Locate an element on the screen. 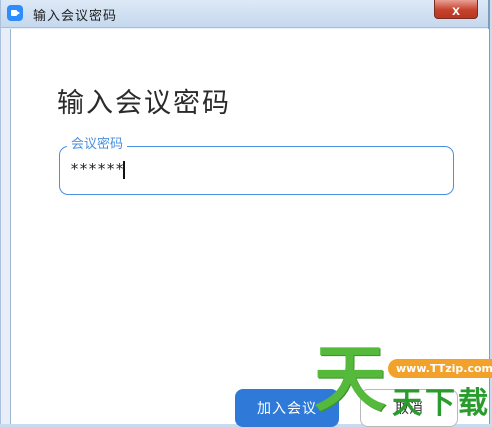  zoom-app-icon is located at coordinates (15, 13).